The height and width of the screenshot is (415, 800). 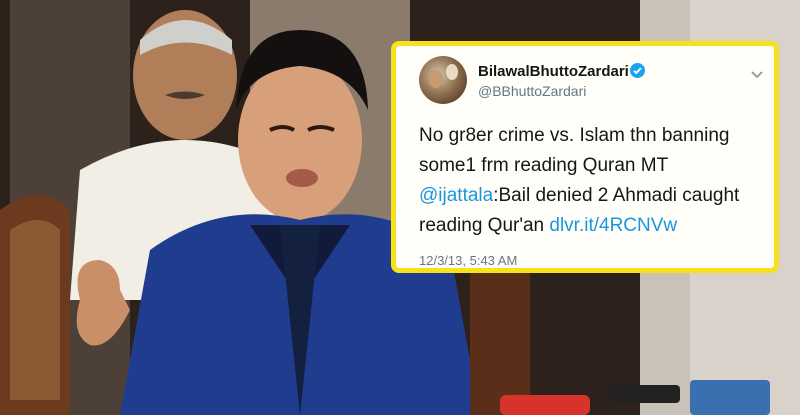 What do you see at coordinates (436, 79) in the screenshot?
I see `avatar-face` at bounding box center [436, 79].